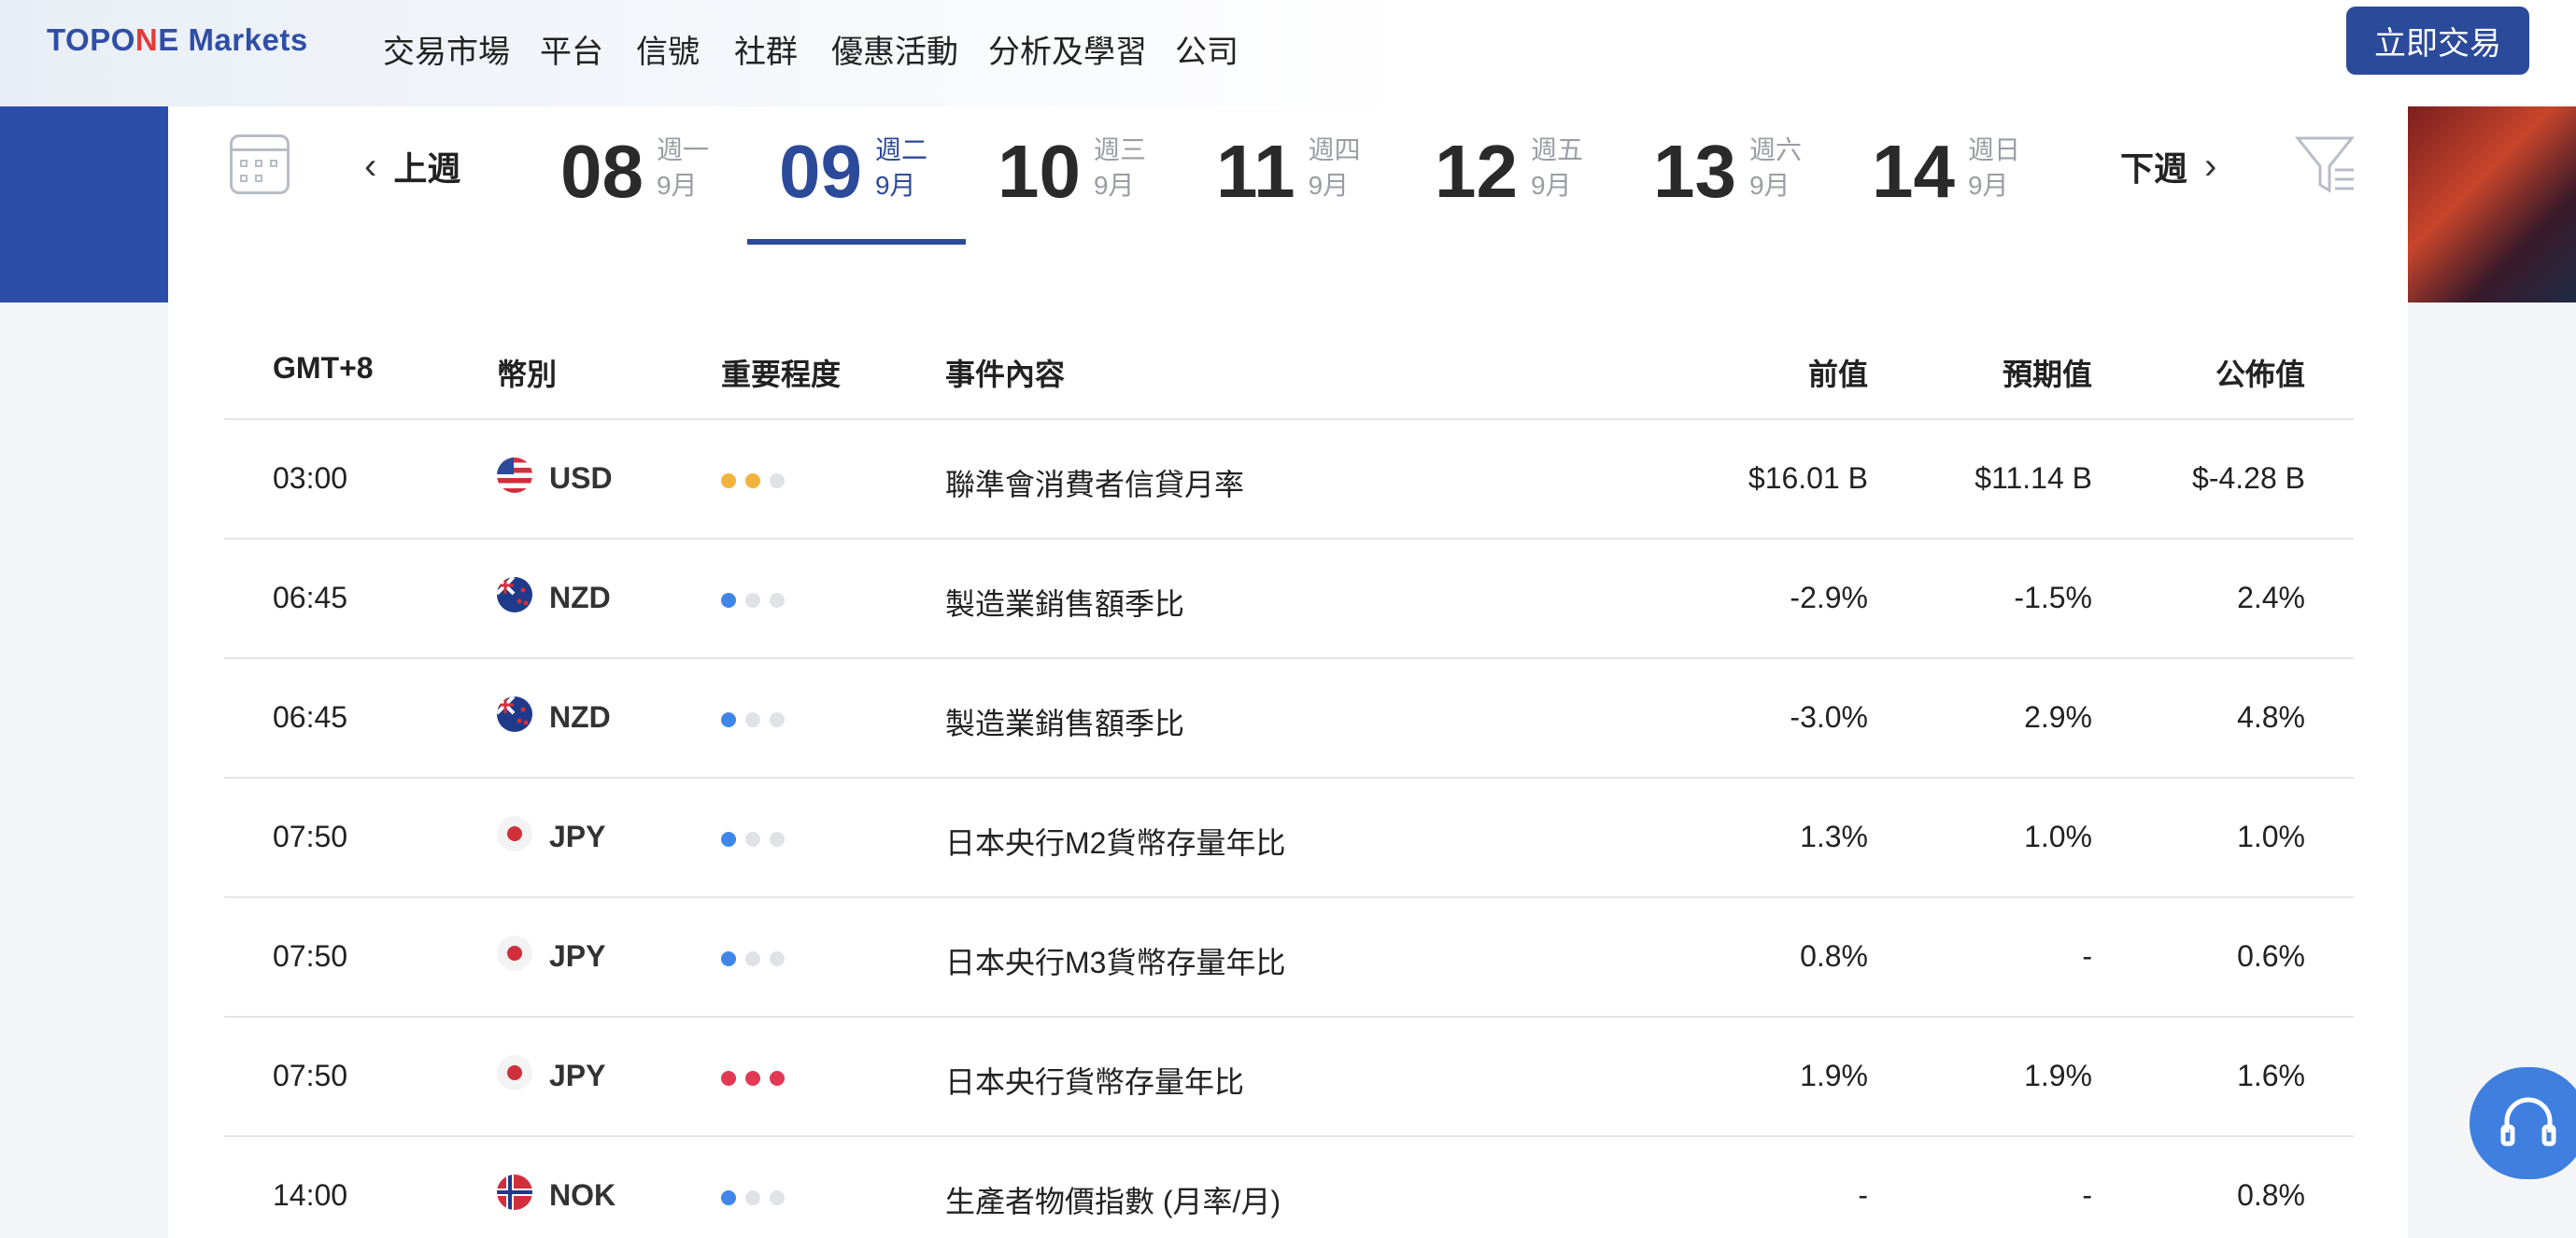 The image size is (2576, 1238). What do you see at coordinates (412, 166) in the screenshot?
I see `prev-week-button: ‹ 上週` at bounding box center [412, 166].